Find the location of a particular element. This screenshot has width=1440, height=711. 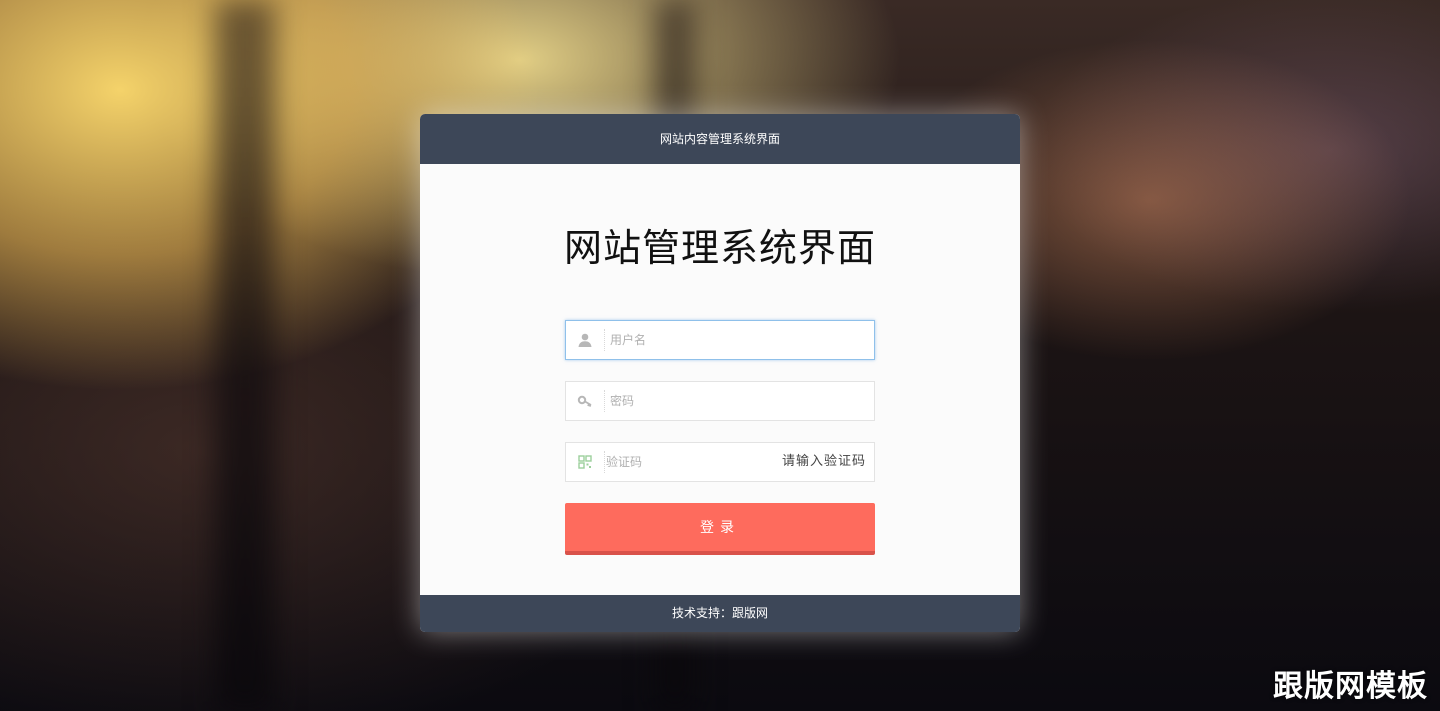

background-pillar is located at coordinates (245, 355).